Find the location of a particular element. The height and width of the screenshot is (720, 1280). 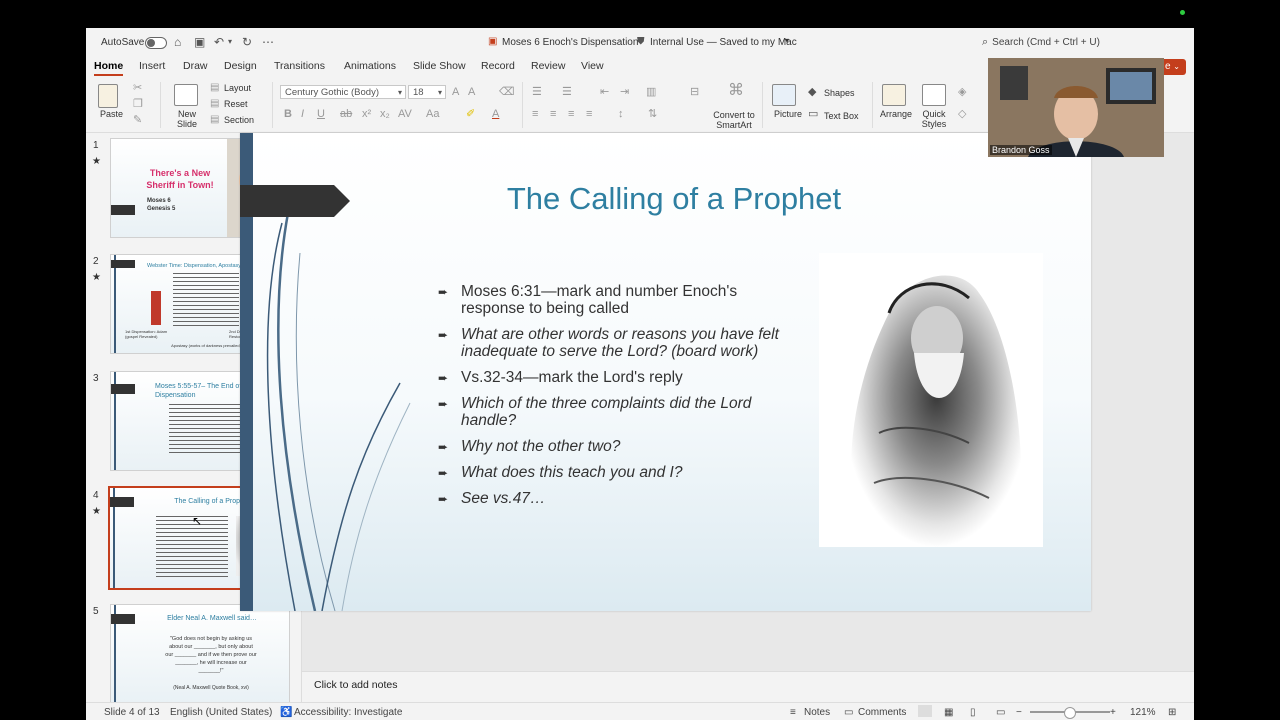

shape-outline-icon: ◇ is located at coordinates (962, 114).